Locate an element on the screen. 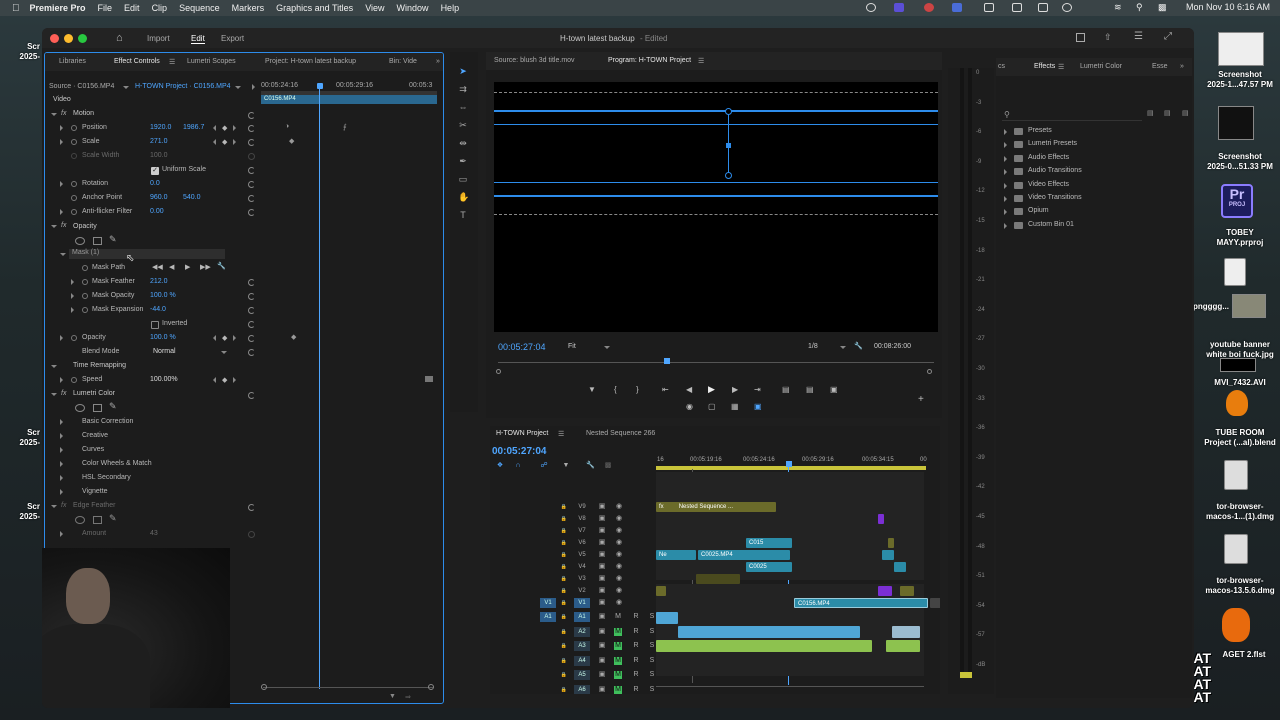  clip-c0156: C0156.MP4 is located at coordinates (861, 603).